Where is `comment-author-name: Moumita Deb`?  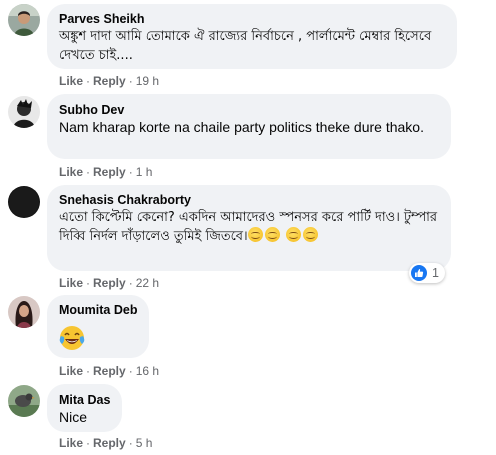 comment-author-name: Moumita Deb is located at coordinates (98, 310).